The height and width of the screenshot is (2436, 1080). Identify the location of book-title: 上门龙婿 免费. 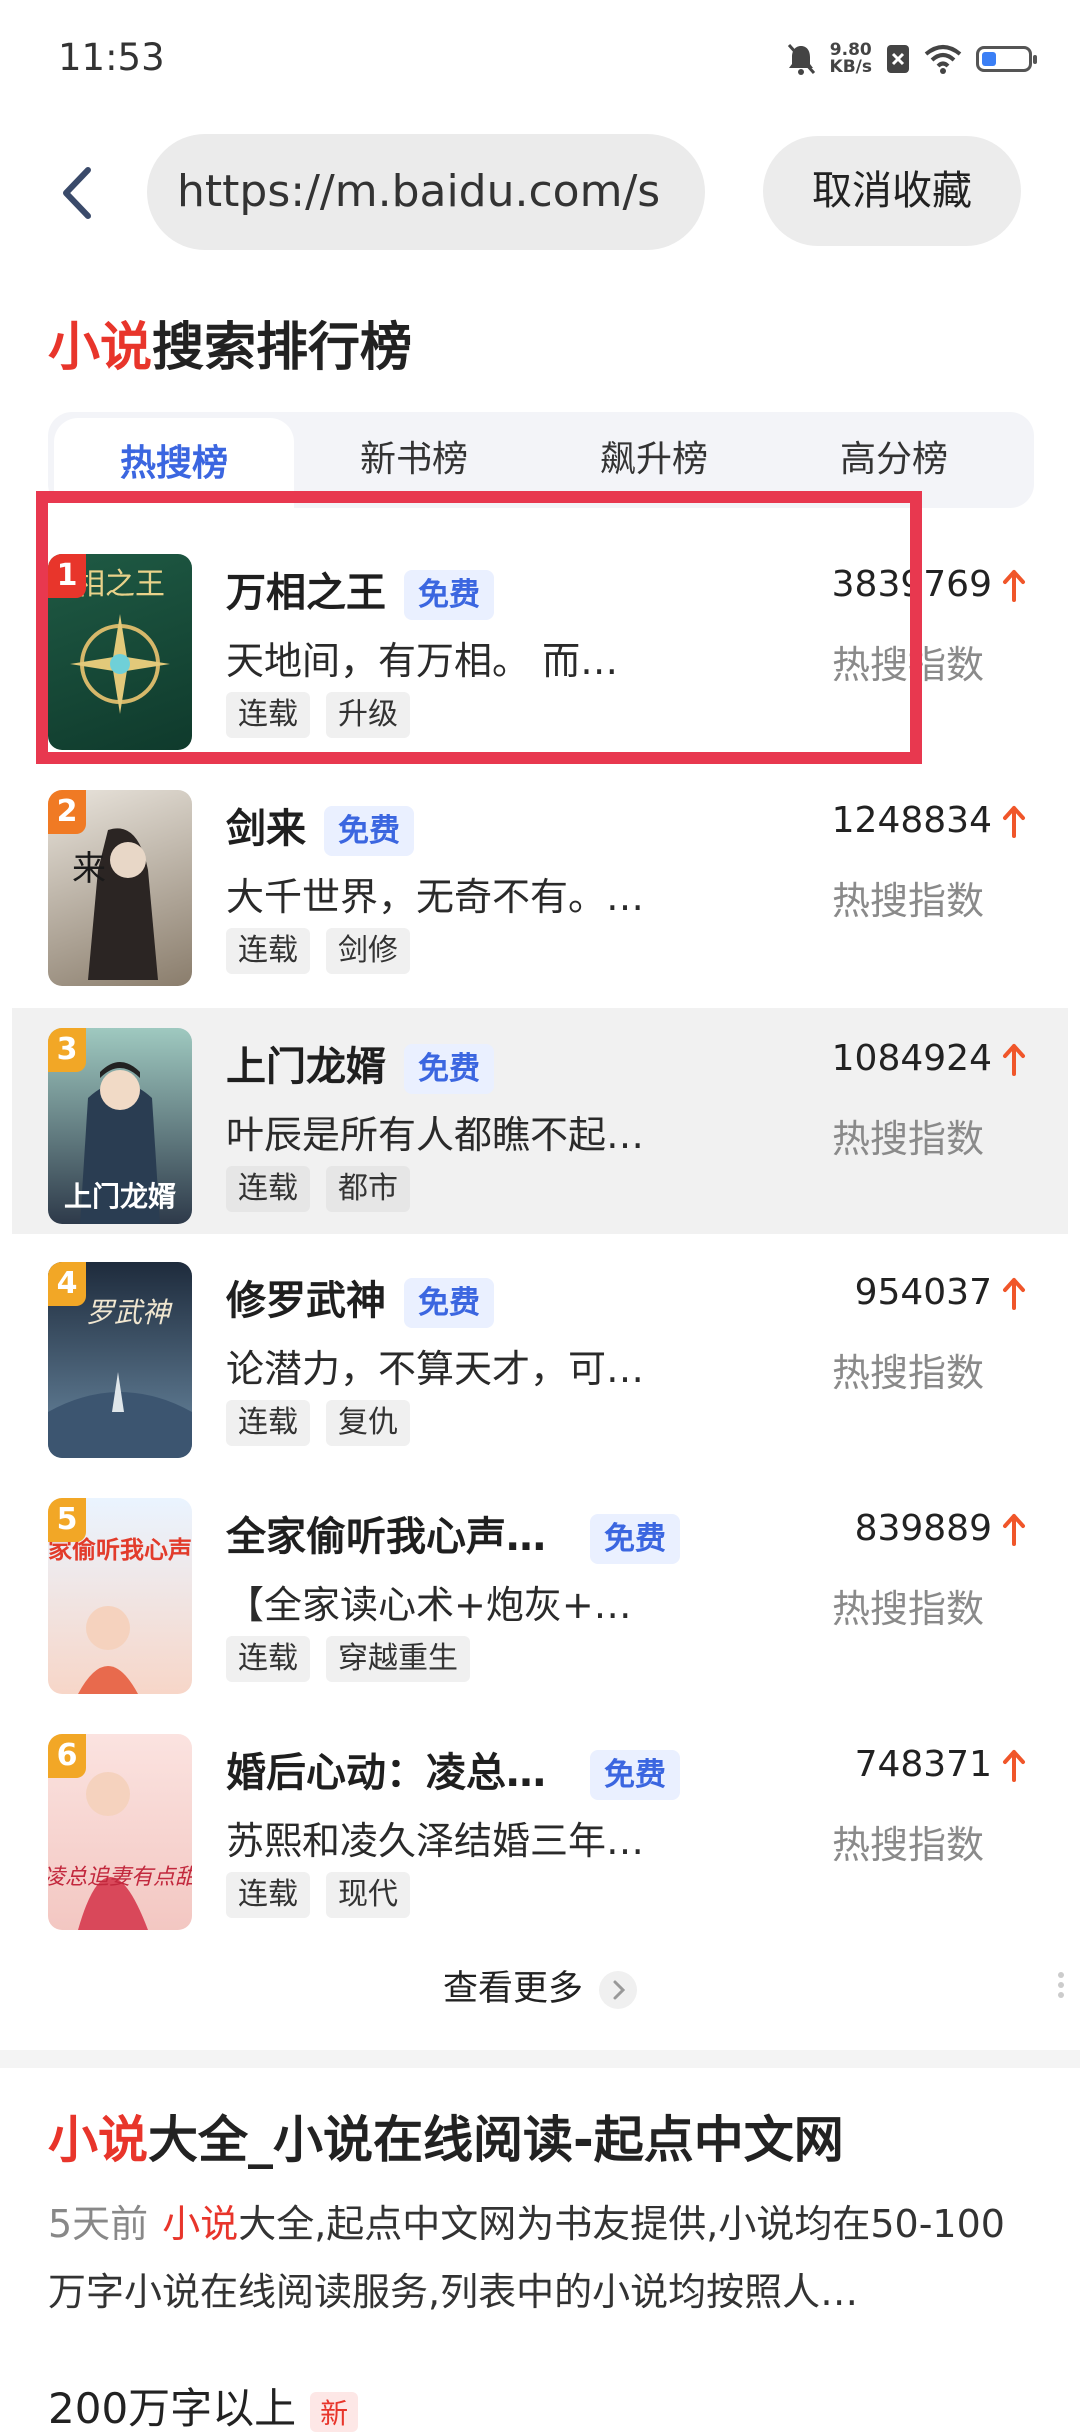
(360, 1064).